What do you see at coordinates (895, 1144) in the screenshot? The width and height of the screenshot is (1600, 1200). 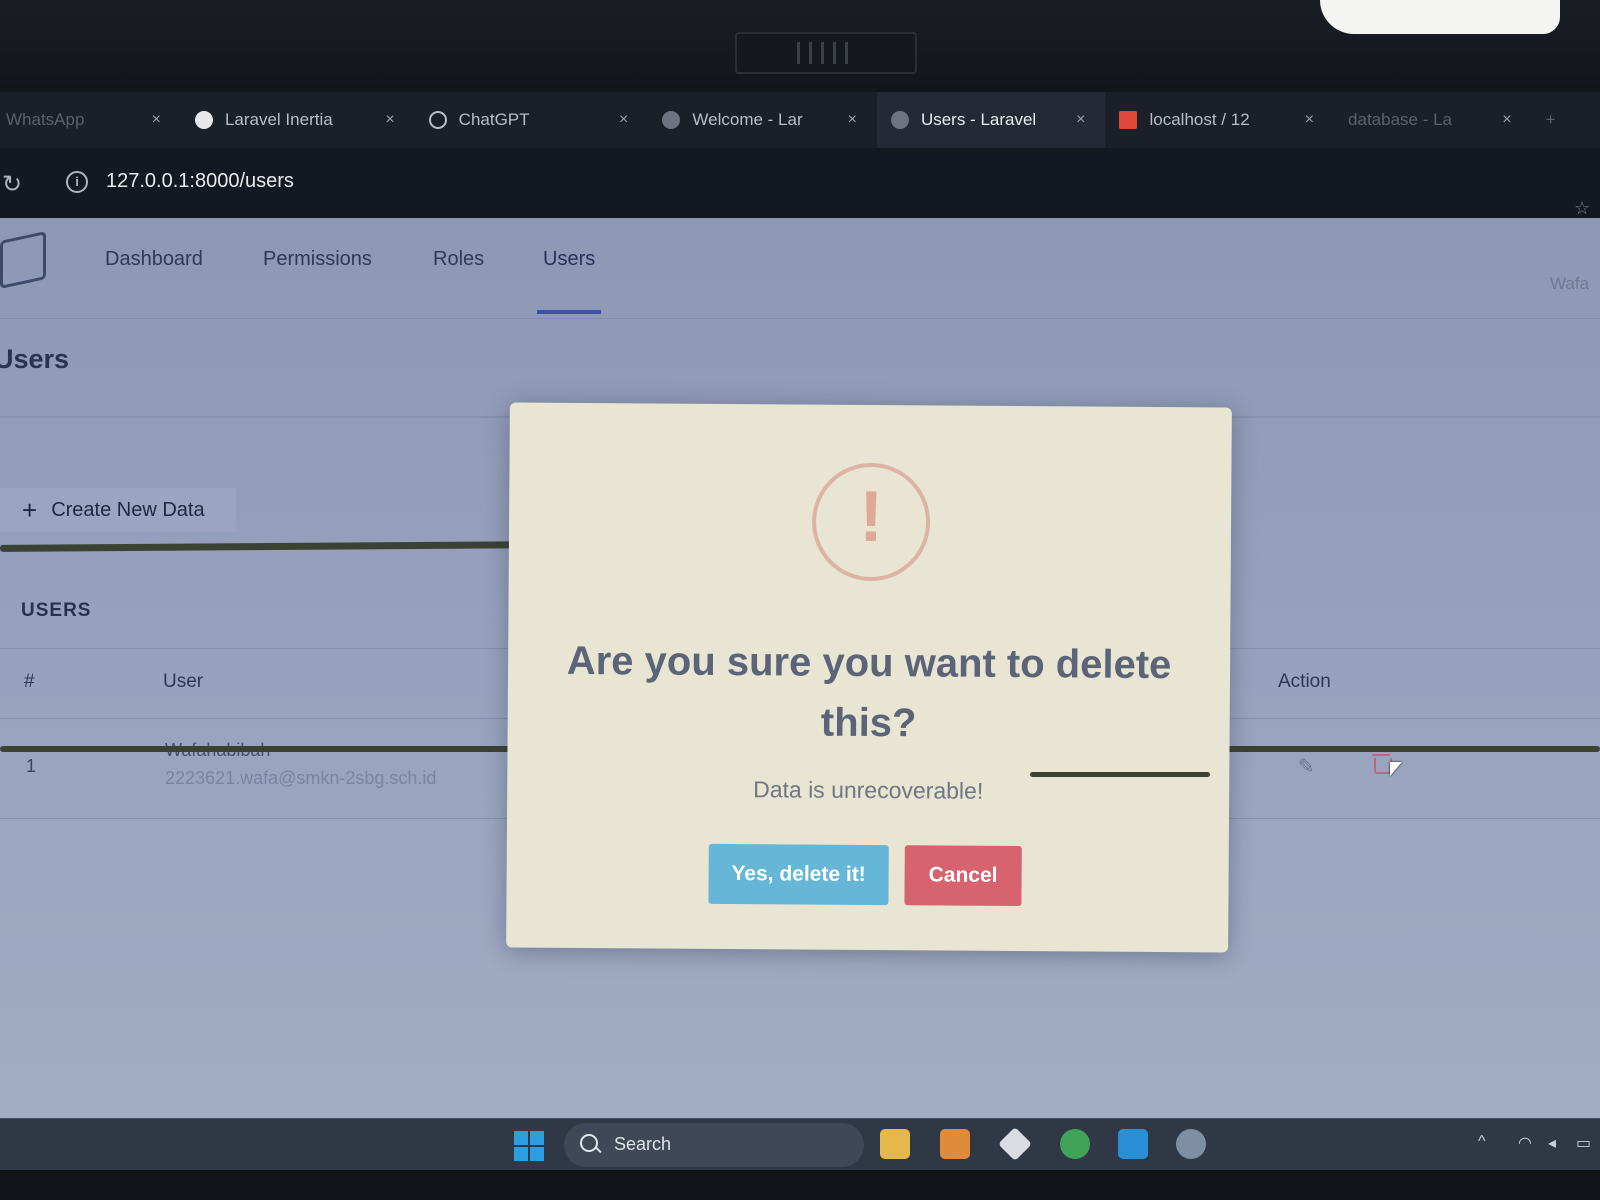 I see `file-explorer-icon` at bounding box center [895, 1144].